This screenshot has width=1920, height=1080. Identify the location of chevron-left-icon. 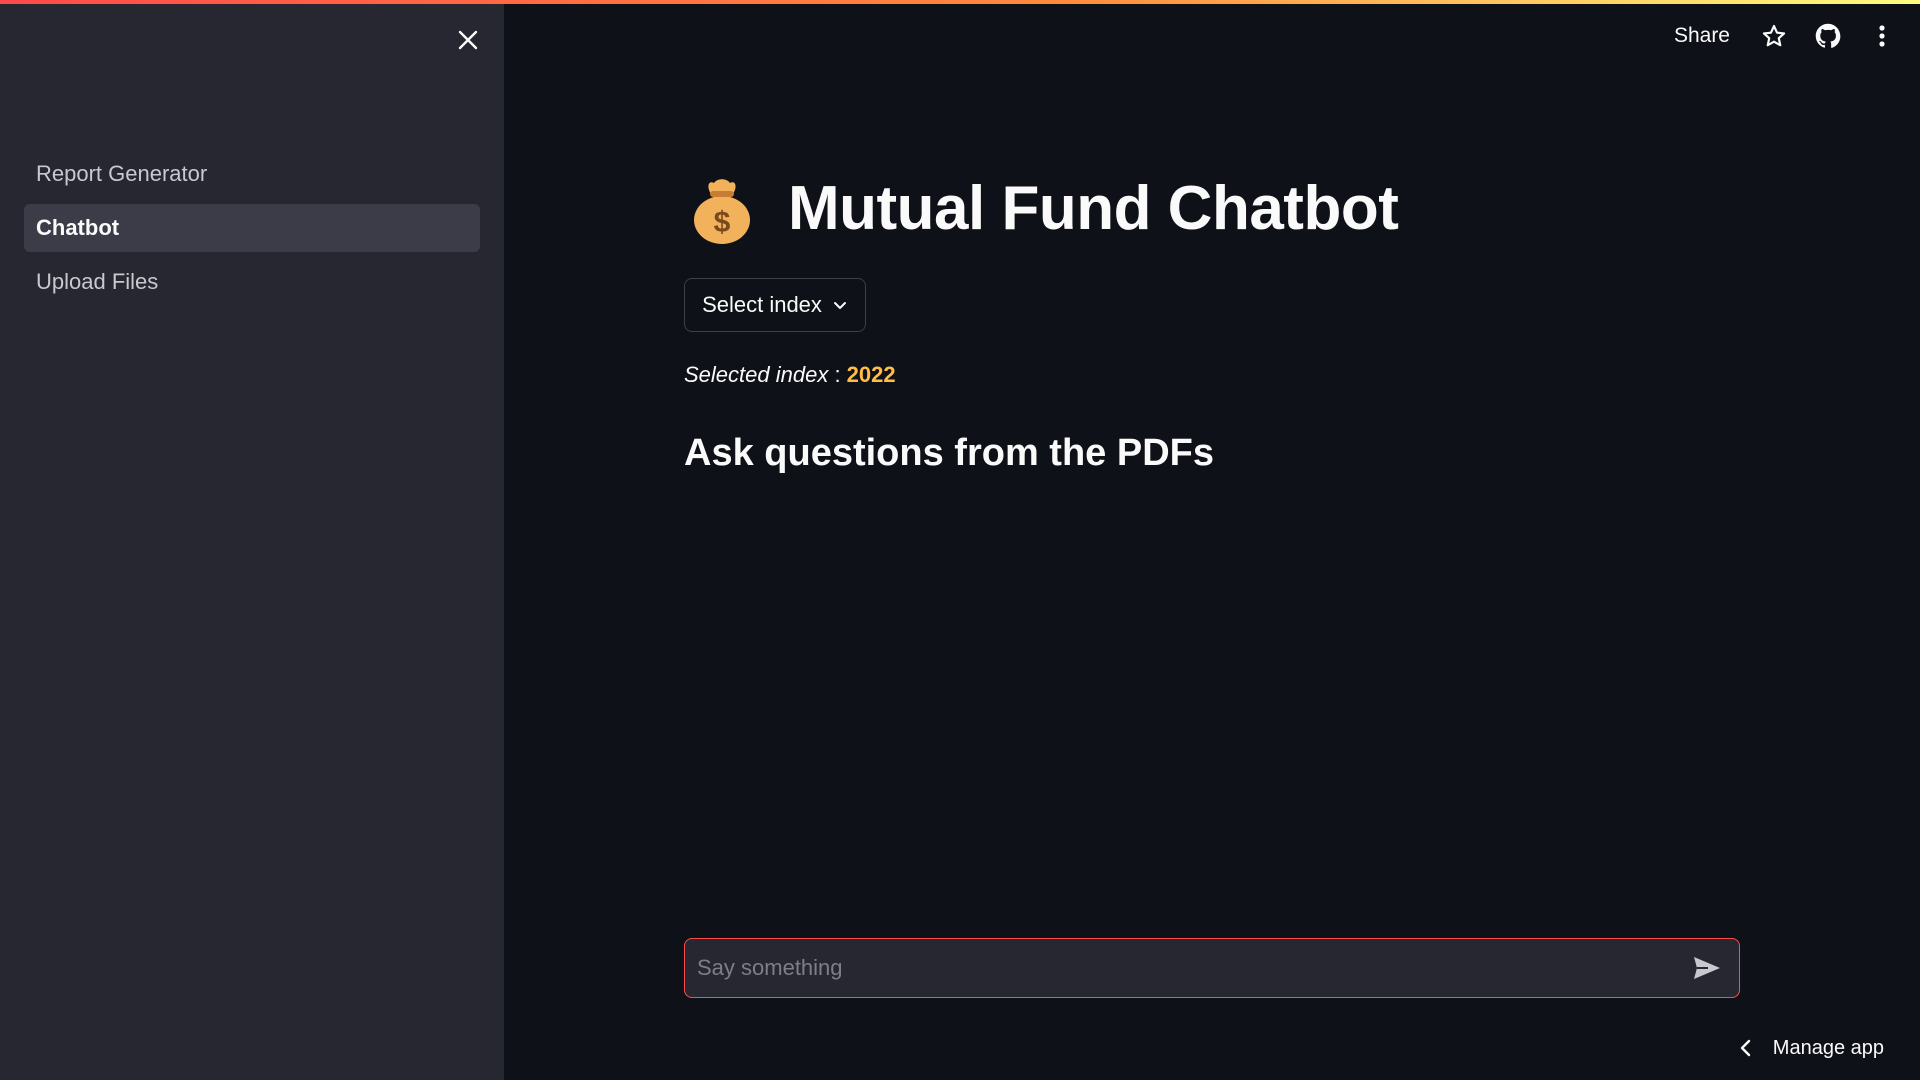
(1746, 1048).